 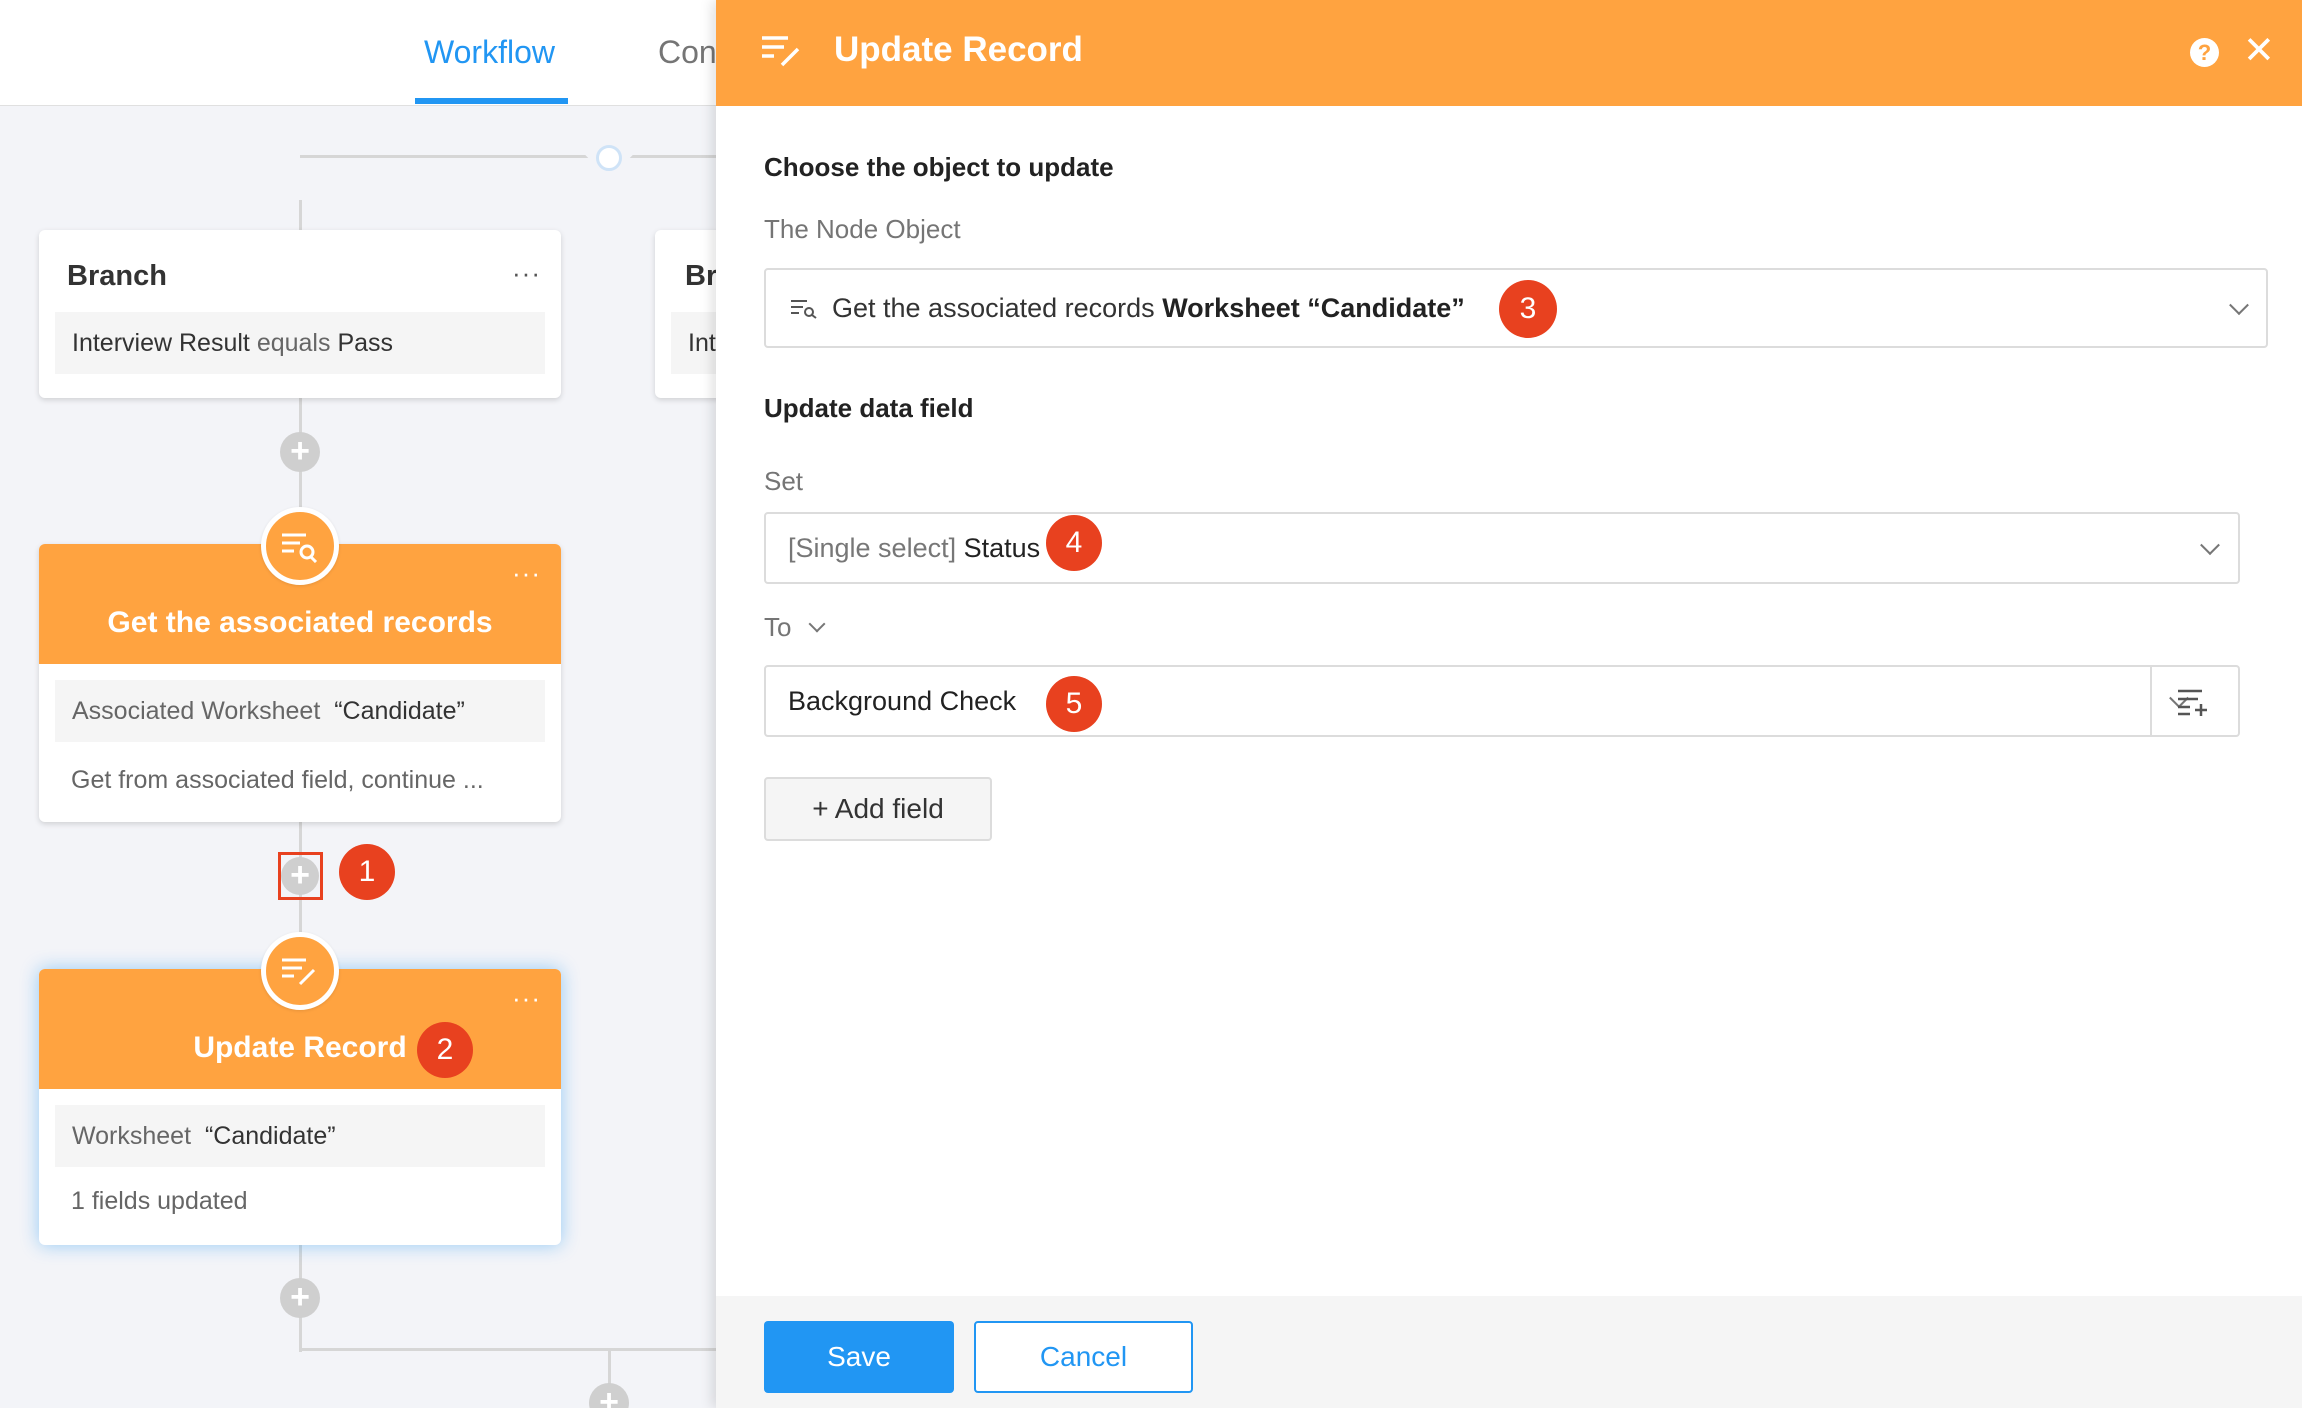 What do you see at coordinates (358, 53) in the screenshot?
I see `top-navigation: Workflow Con` at bounding box center [358, 53].